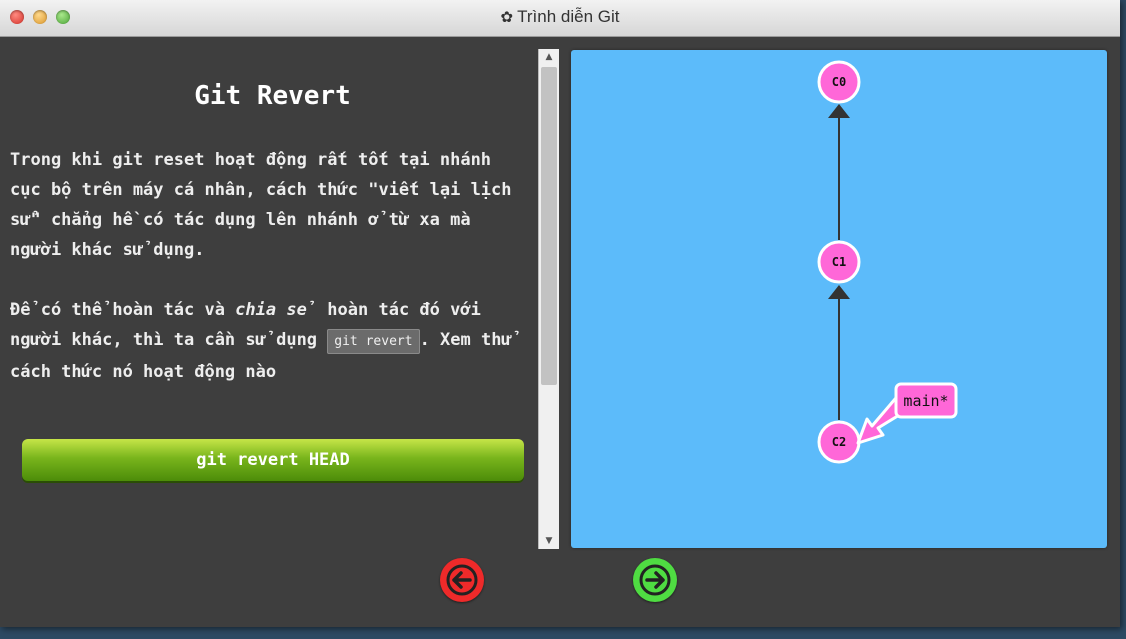 This screenshot has height=639, width=1126. I want to click on commit-node-c2: C2, so click(839, 442).